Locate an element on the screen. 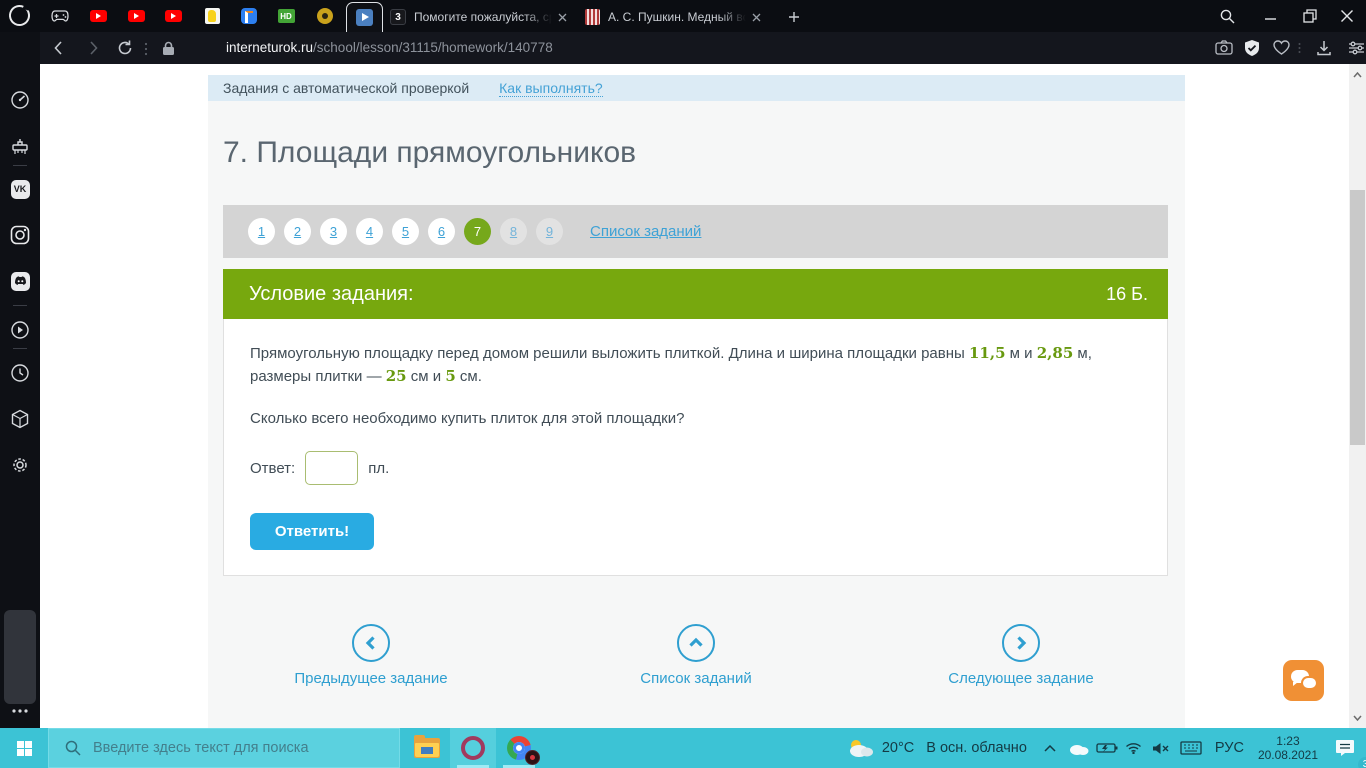 The height and width of the screenshot is (768, 1366). back-button is located at coordinates (59, 48).